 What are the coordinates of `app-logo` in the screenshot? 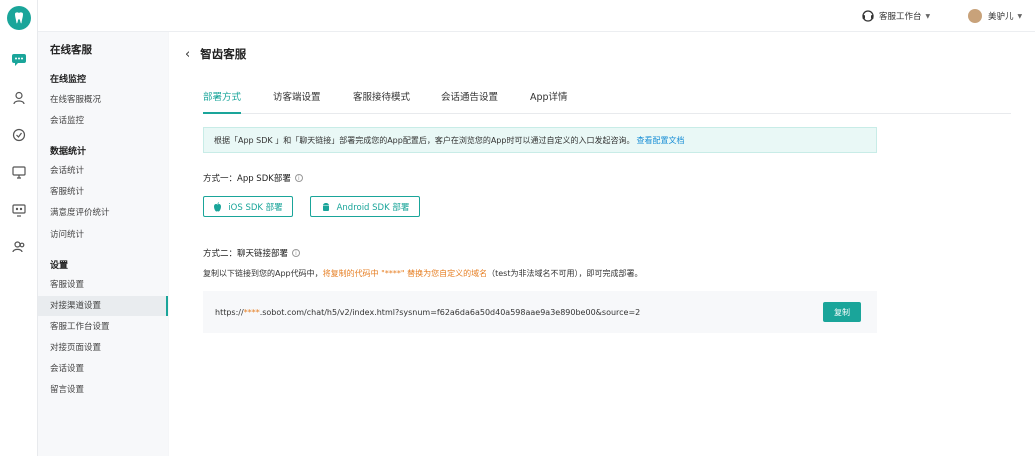 It's located at (19, 18).